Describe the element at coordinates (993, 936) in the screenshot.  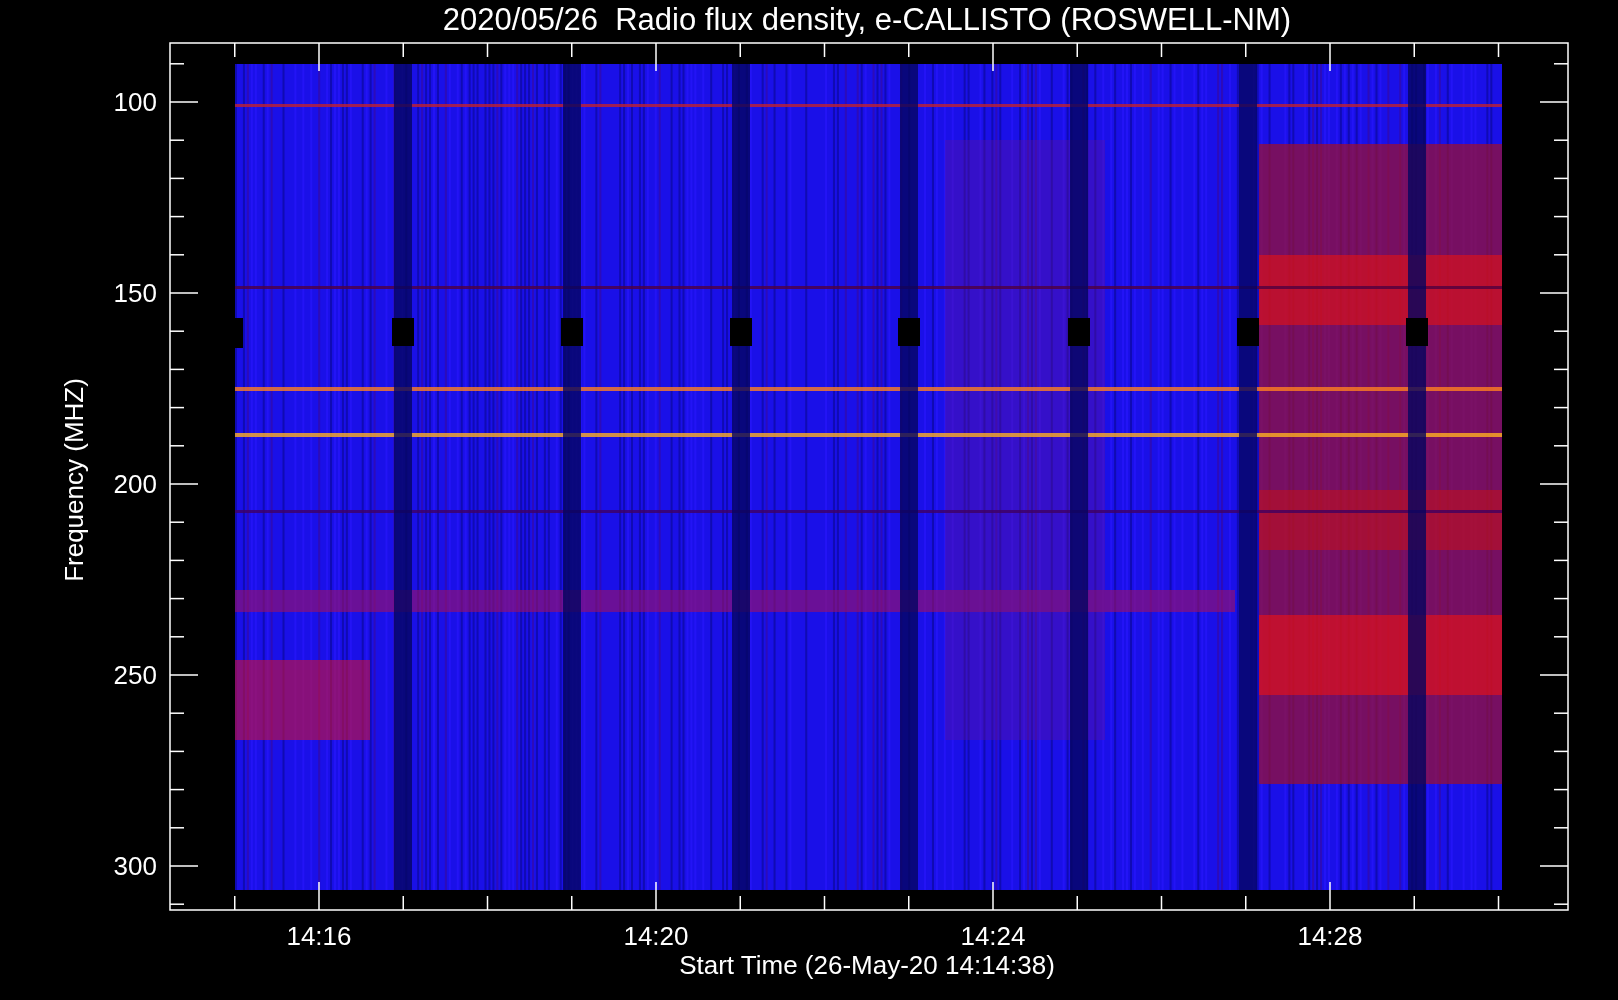
I see `tick-label: 14:24` at that location.